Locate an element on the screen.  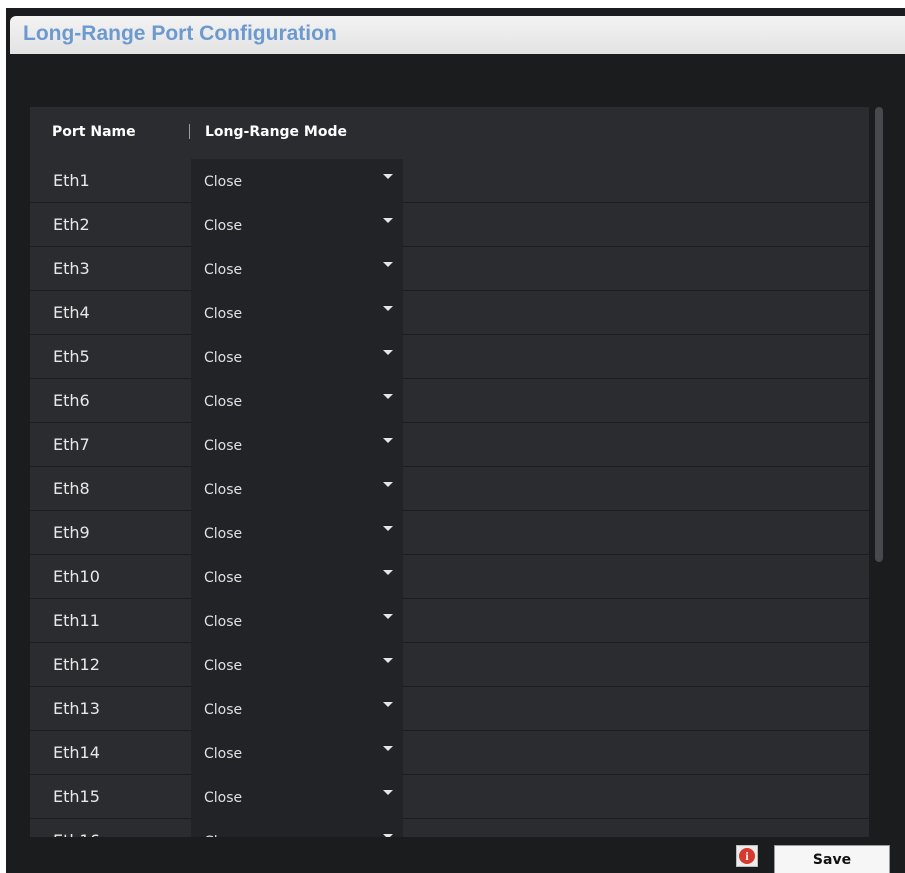
port-name-cell: Eth10 is located at coordinates (76, 576).